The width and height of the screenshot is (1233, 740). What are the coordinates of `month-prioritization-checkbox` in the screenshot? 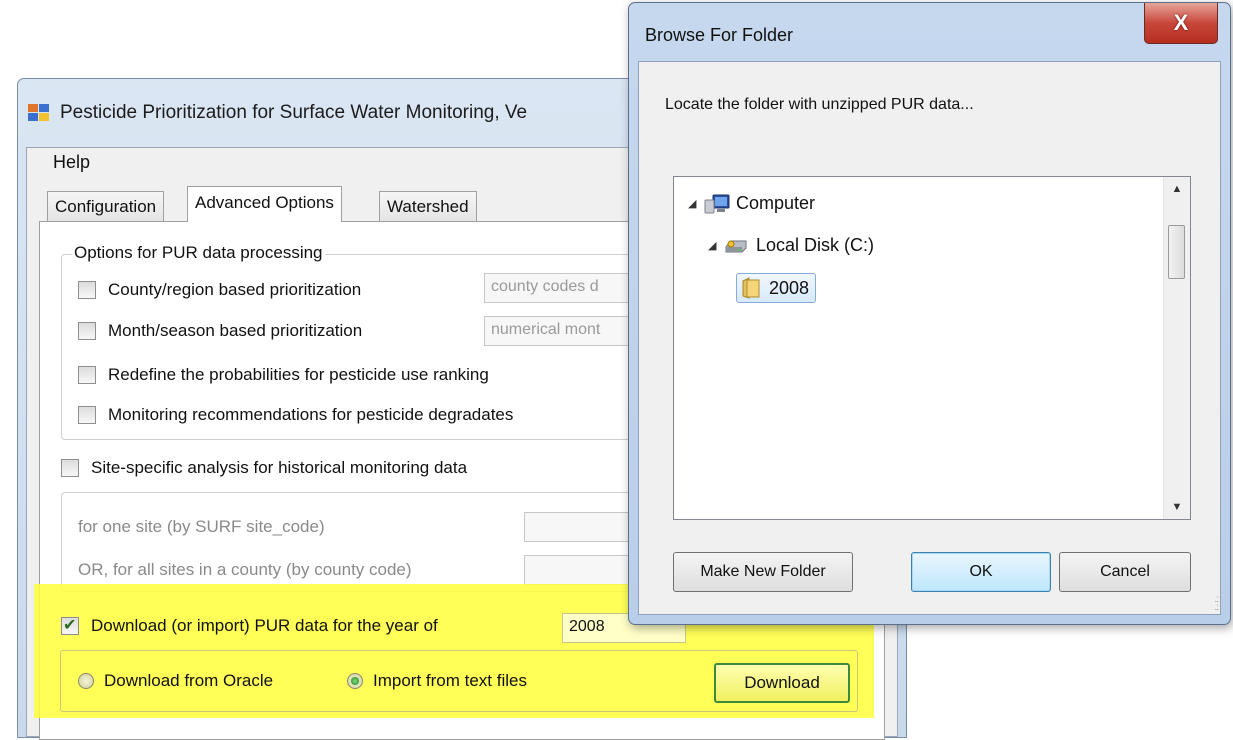 It's located at (87, 331).